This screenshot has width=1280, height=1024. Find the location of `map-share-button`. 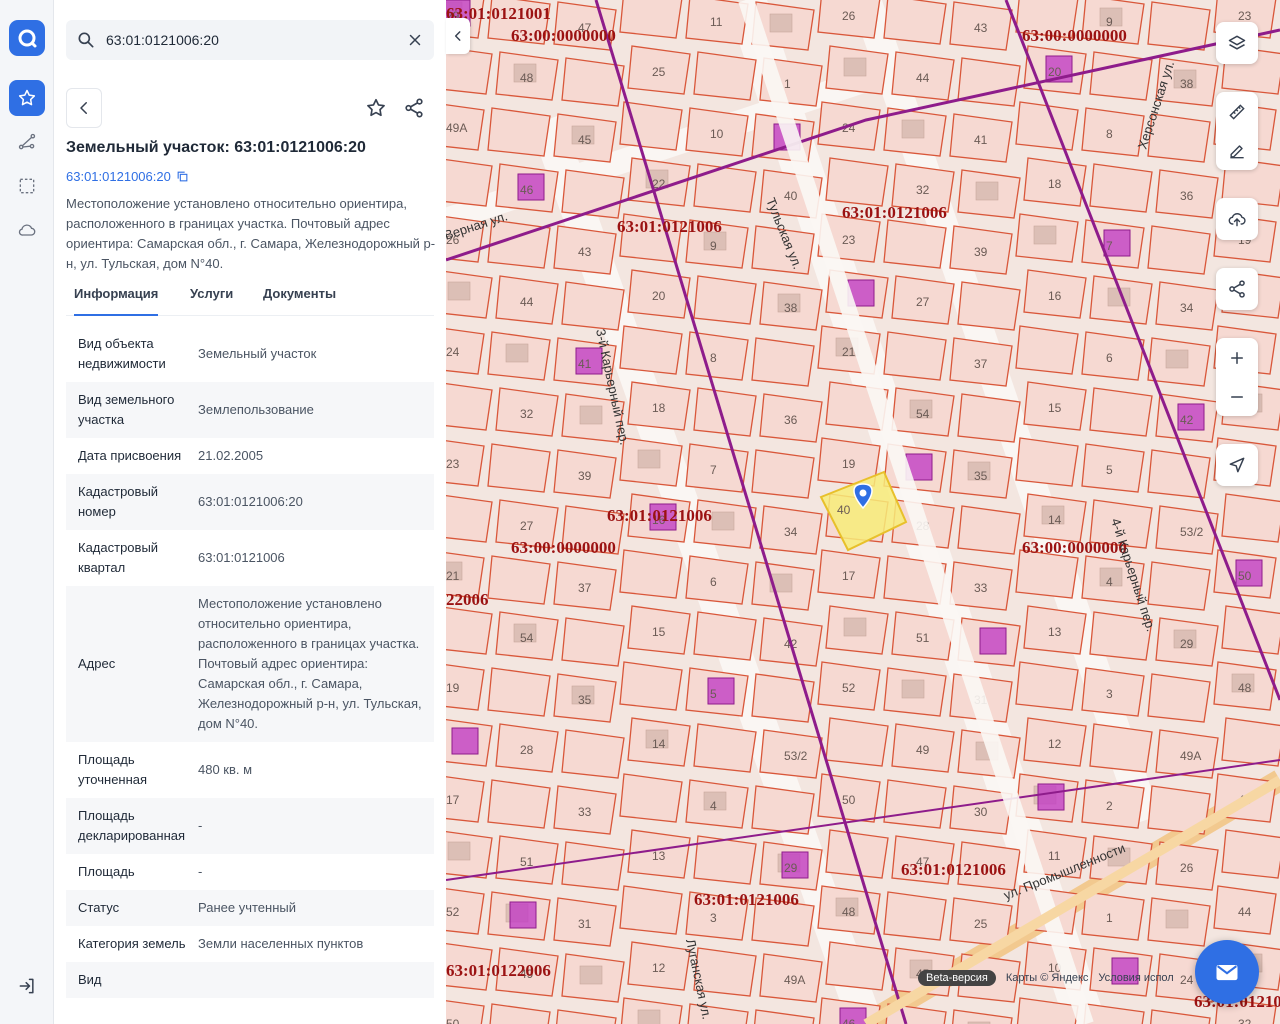

map-share-button is located at coordinates (1237, 289).